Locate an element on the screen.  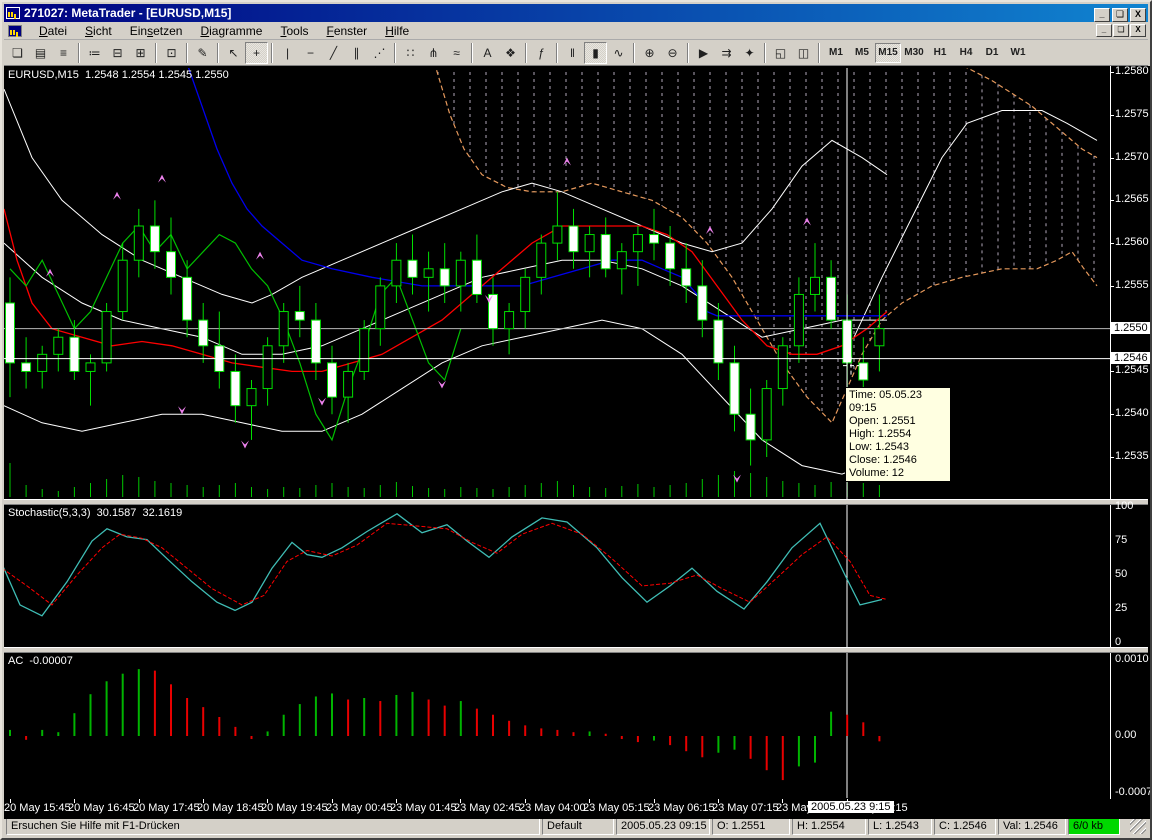
text-label-button: A is located at coordinates (487, 52).